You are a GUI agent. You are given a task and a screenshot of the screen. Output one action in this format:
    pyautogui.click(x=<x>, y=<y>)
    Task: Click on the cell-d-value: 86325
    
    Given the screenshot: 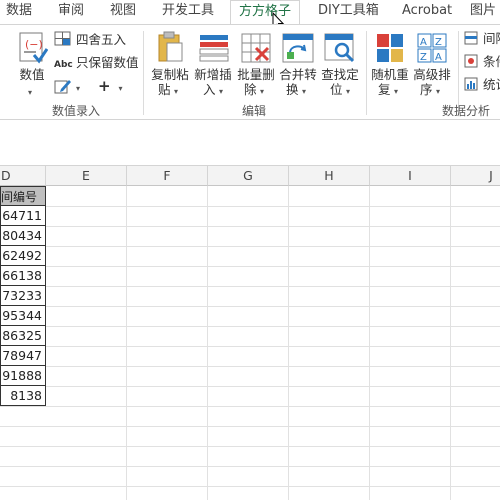 What is the action you would take?
    pyautogui.click(x=23, y=336)
    